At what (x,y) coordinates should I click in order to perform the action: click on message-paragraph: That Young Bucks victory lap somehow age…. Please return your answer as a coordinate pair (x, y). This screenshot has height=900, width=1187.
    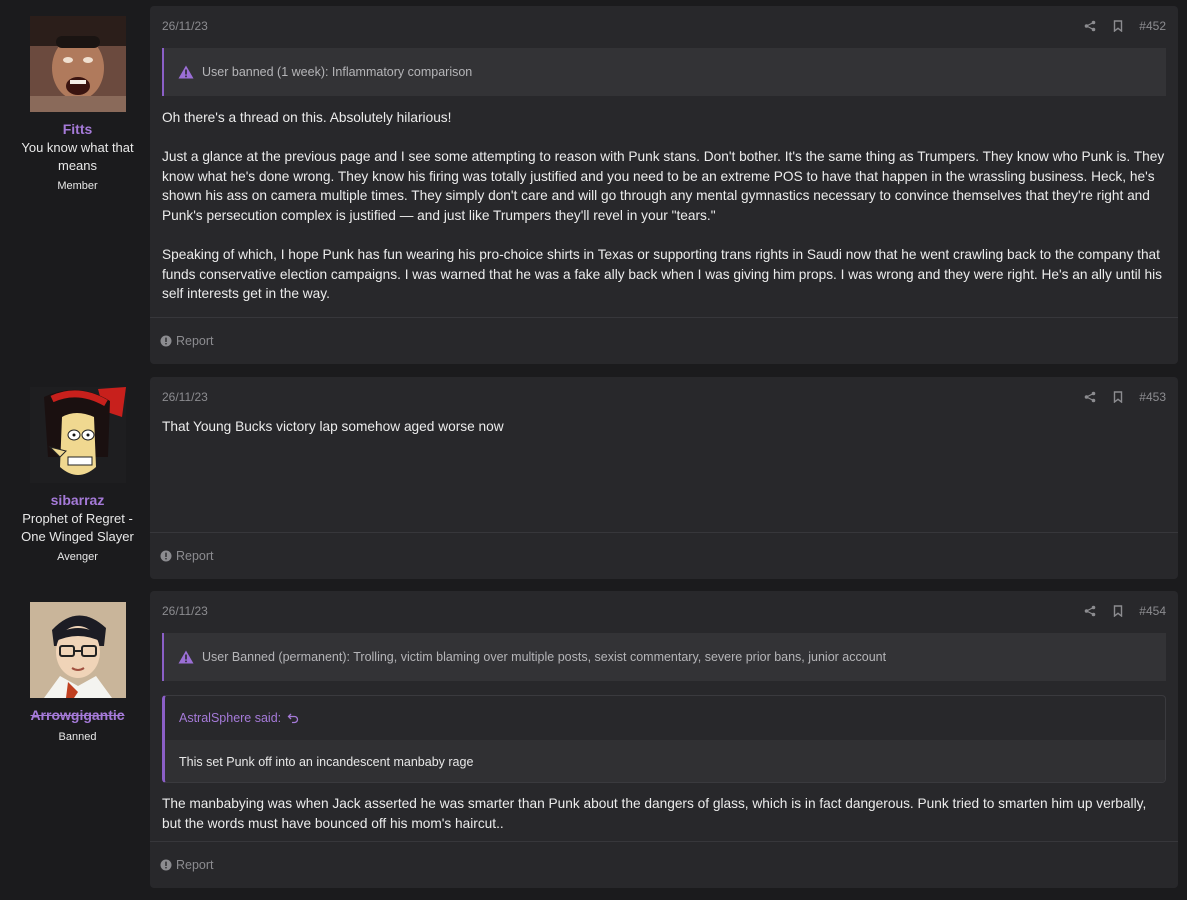
    Looking at the image, I should click on (333, 426).